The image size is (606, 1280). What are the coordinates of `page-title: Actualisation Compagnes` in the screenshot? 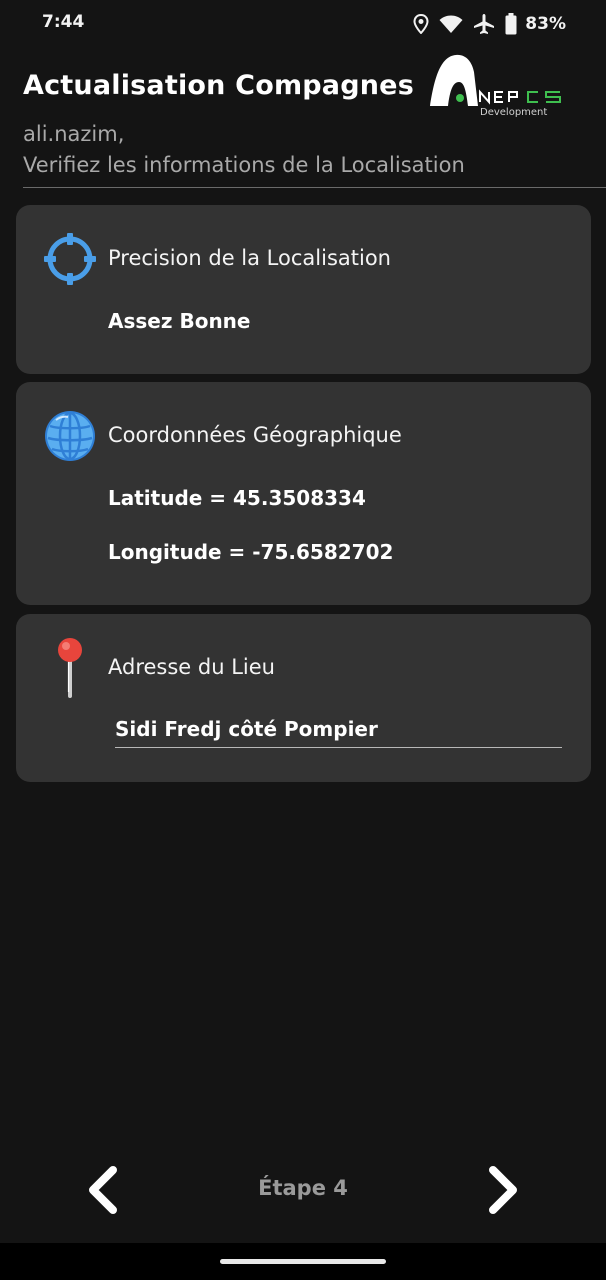 It's located at (218, 85).